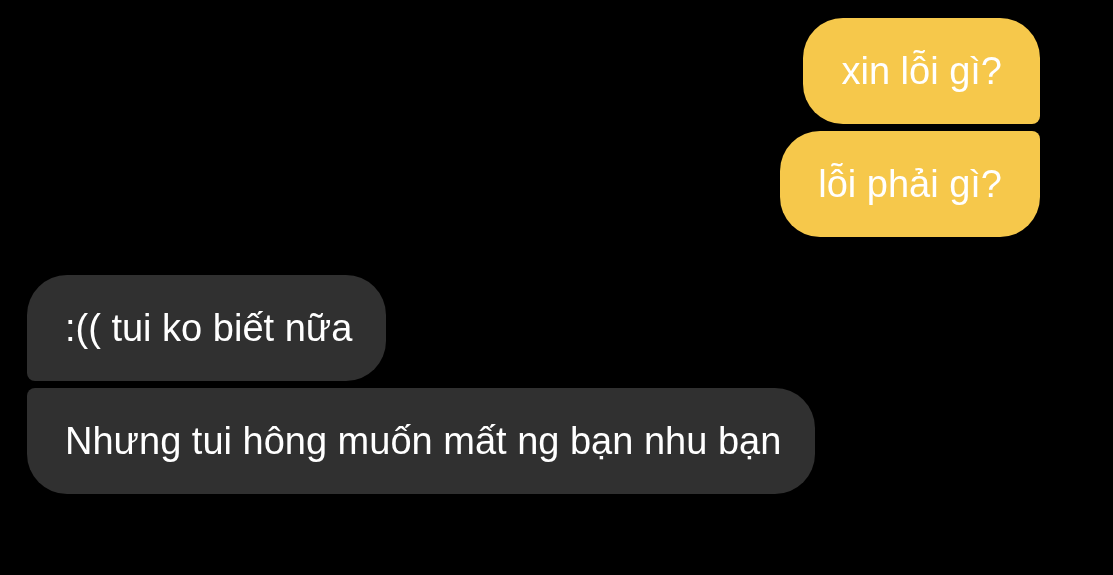  Describe the element at coordinates (921, 71) in the screenshot. I see `sent-message-bubble: xin lỗi gì?` at that location.